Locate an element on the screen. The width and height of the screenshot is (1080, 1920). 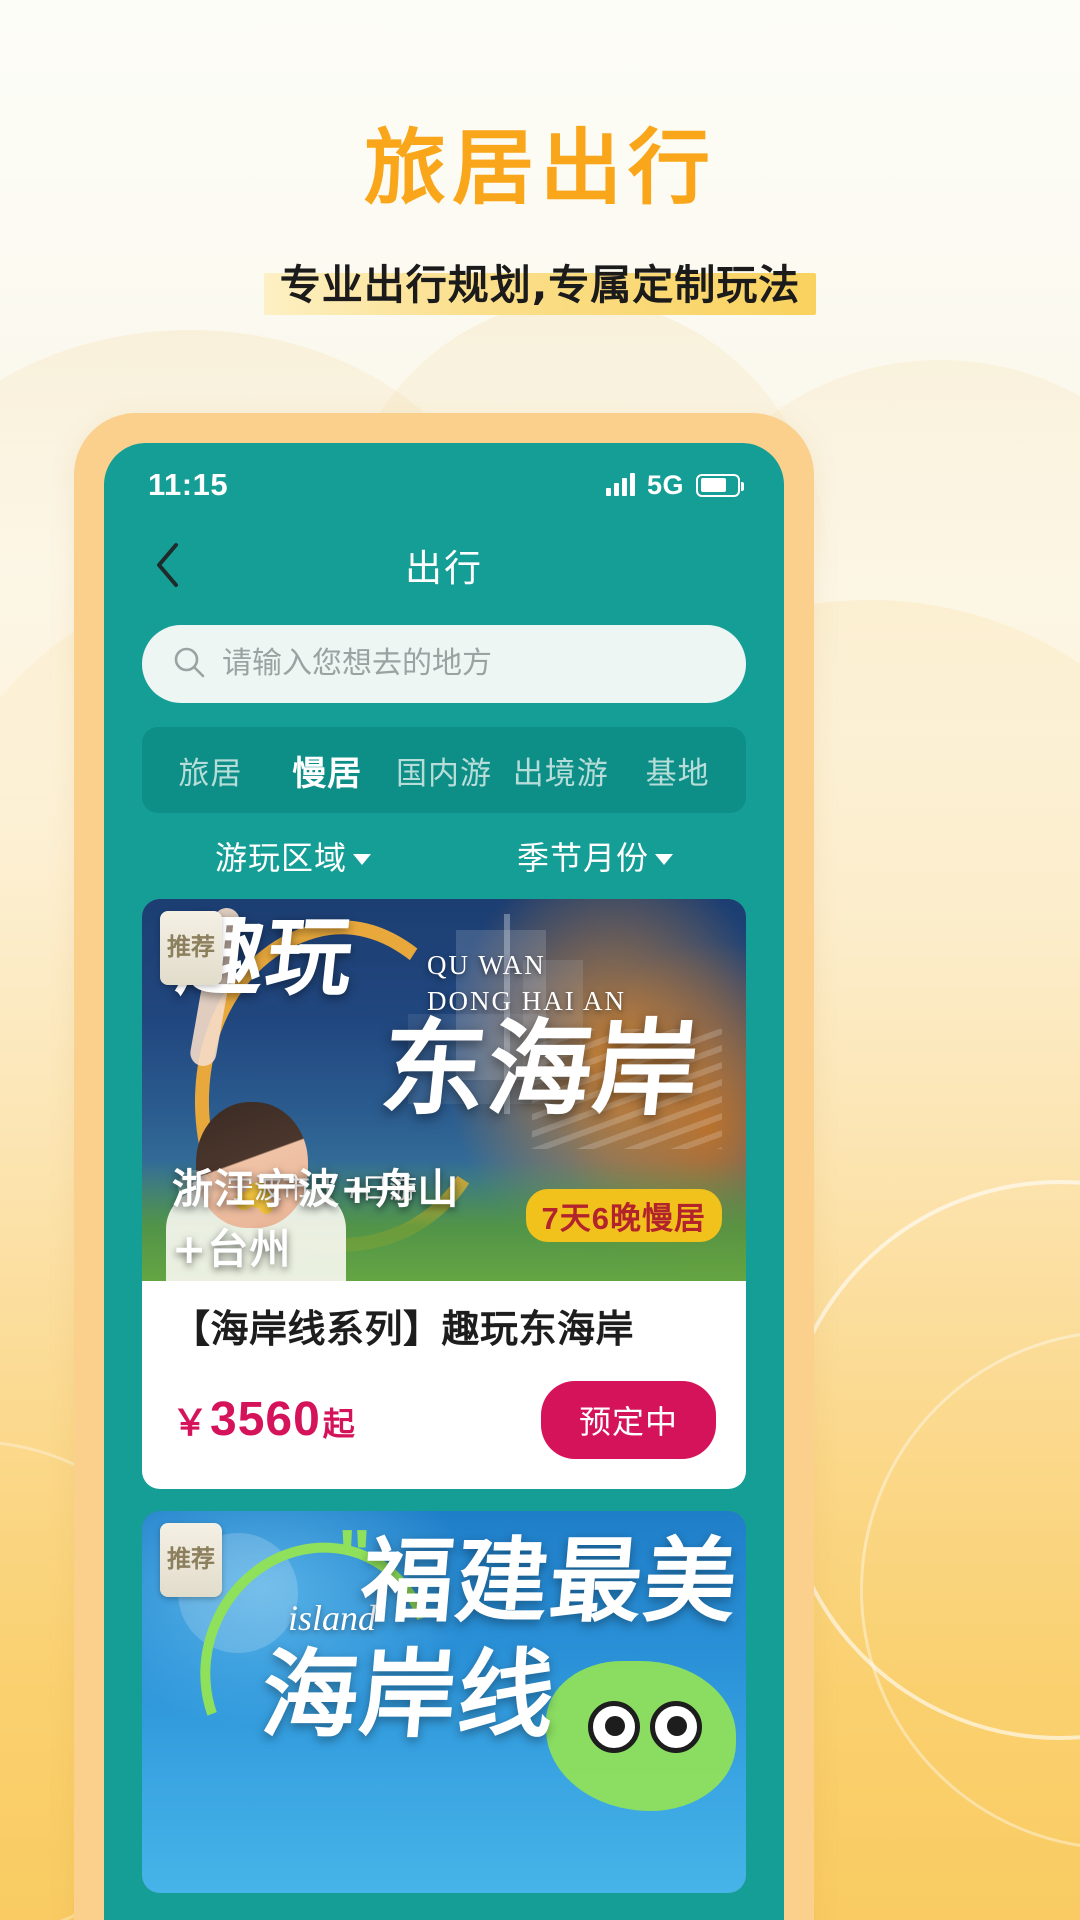
search-section is located at coordinates (444, 668).